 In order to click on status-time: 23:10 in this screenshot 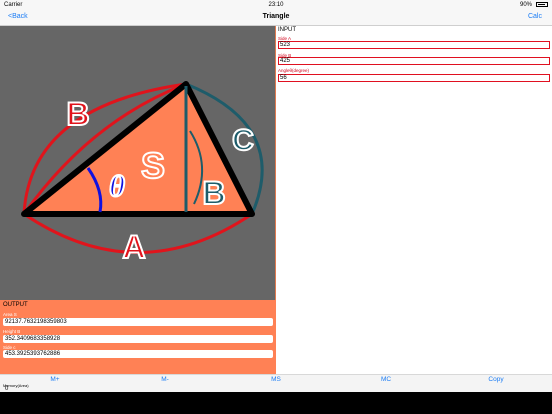, I will do `click(276, 5)`.